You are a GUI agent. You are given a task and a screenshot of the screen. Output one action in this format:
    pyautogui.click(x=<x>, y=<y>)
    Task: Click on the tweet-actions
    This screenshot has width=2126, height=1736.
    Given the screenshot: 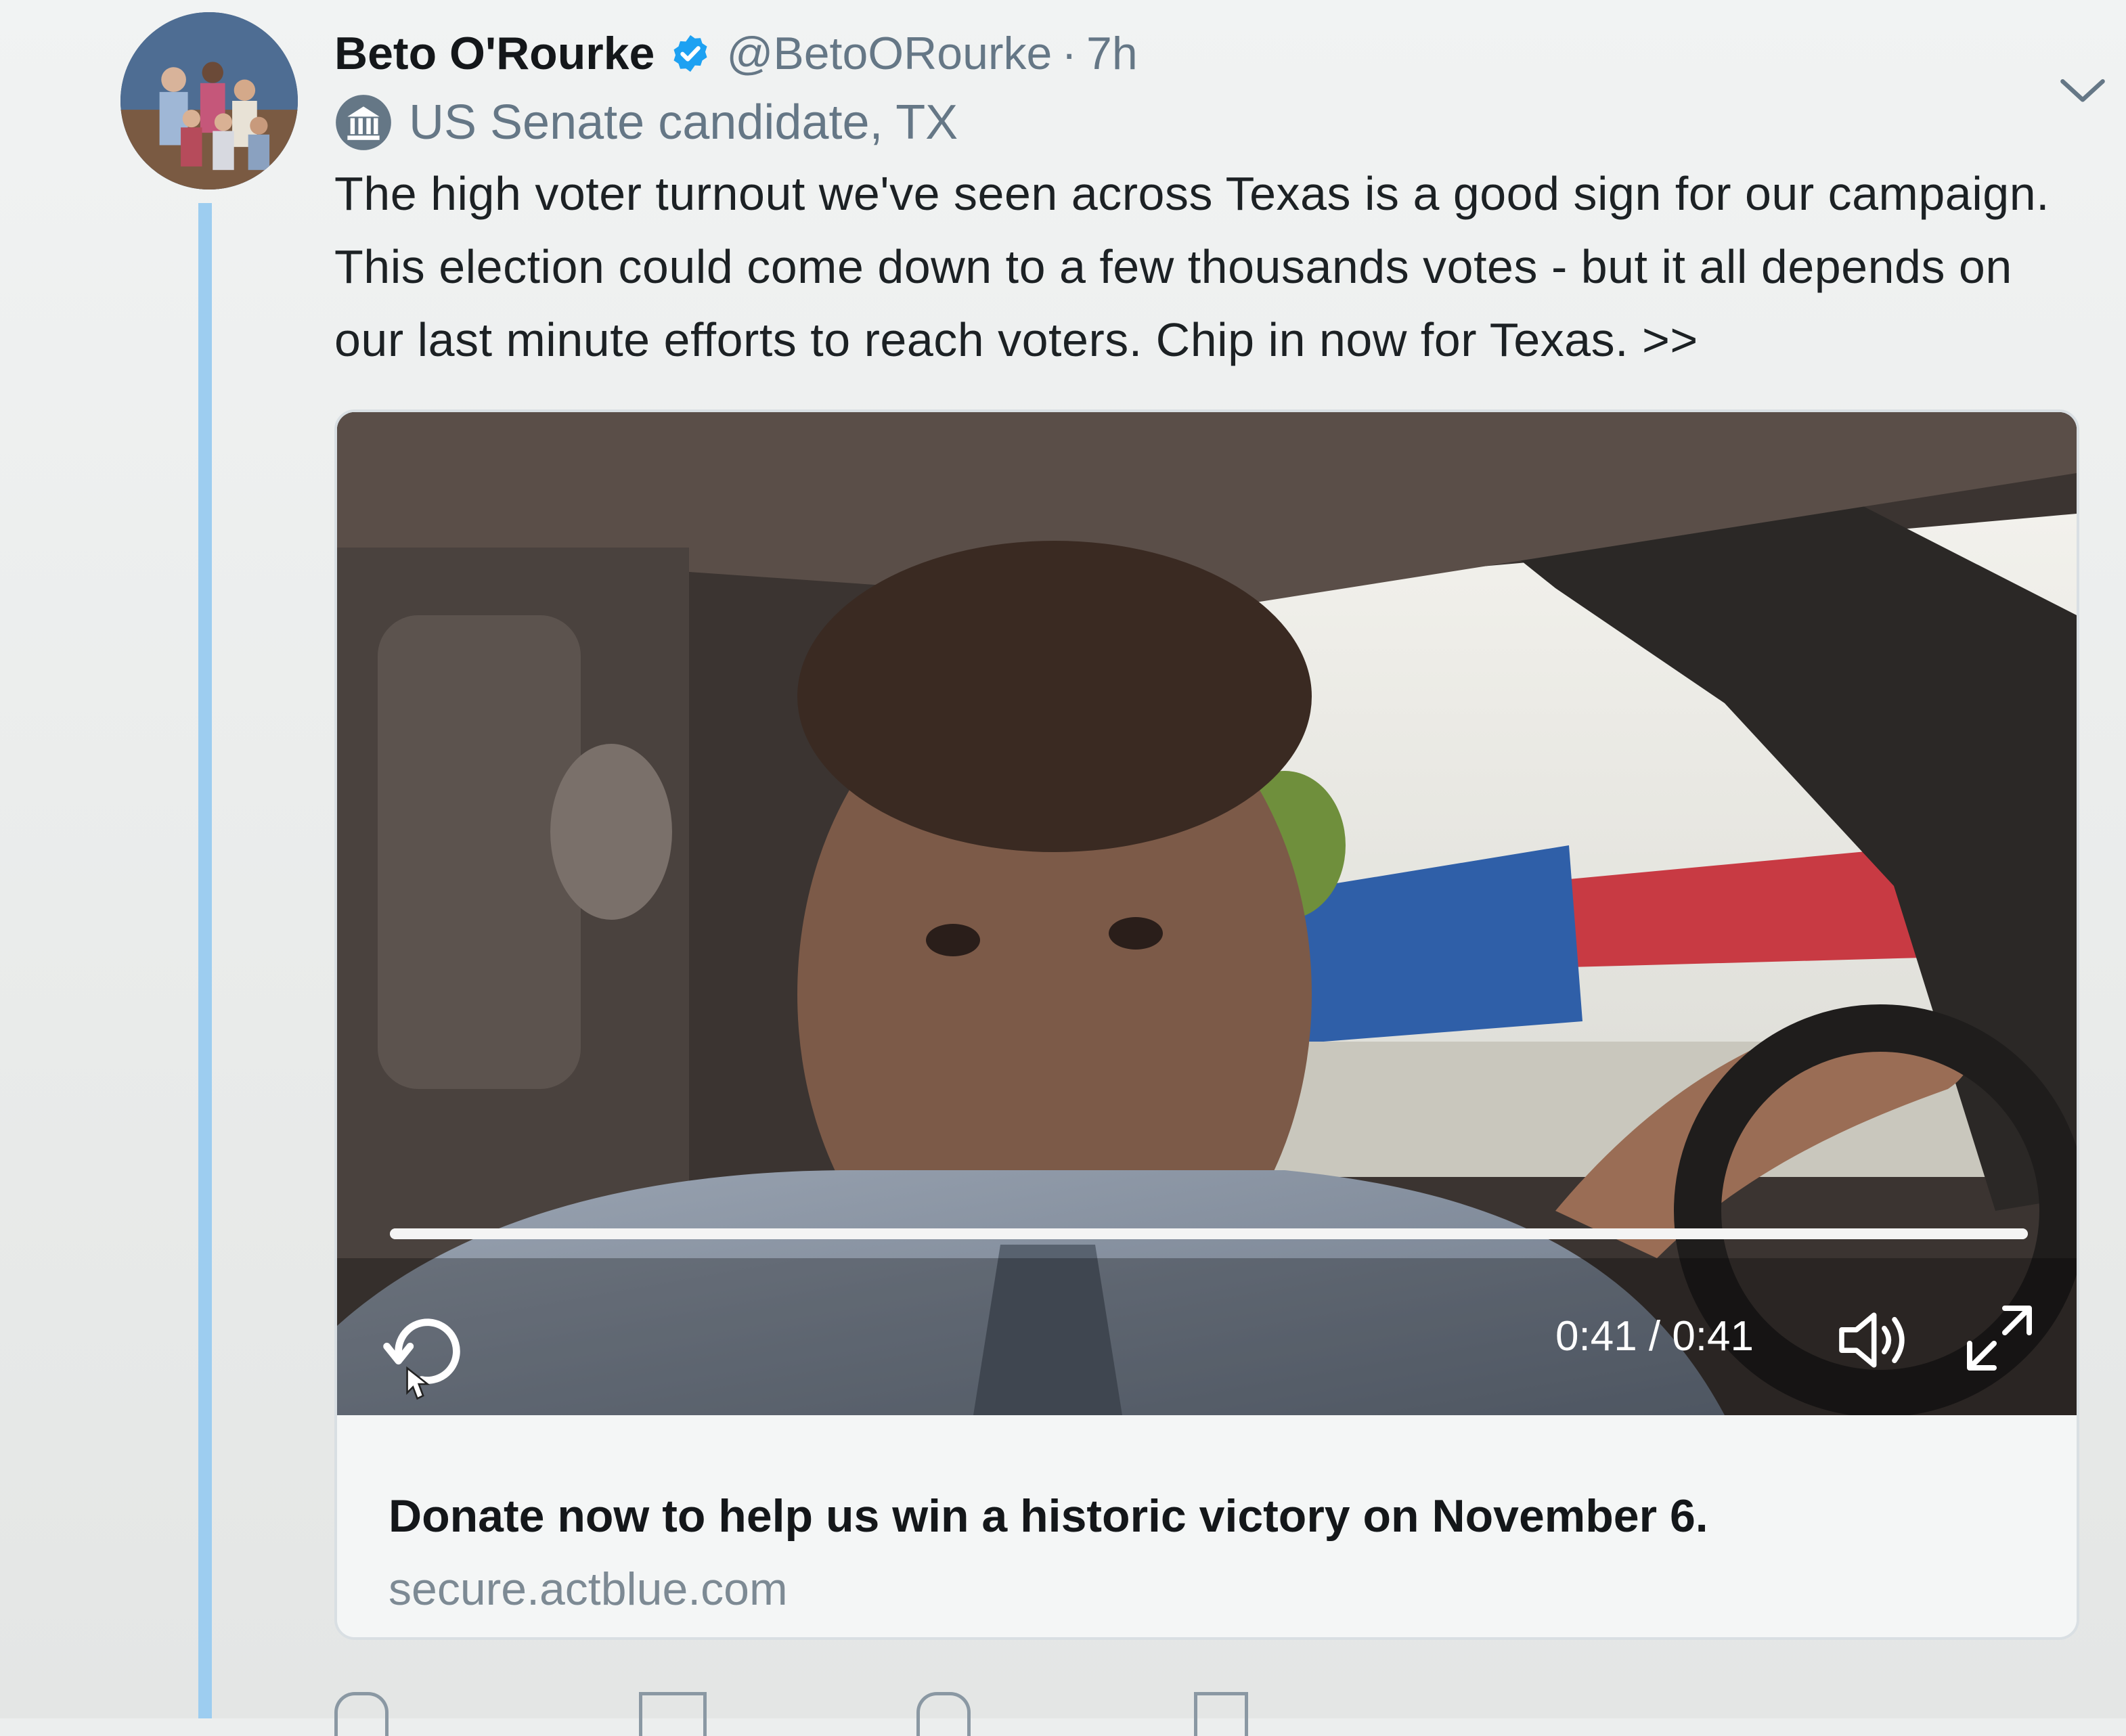 What is the action you would take?
    pyautogui.click(x=808, y=1710)
    